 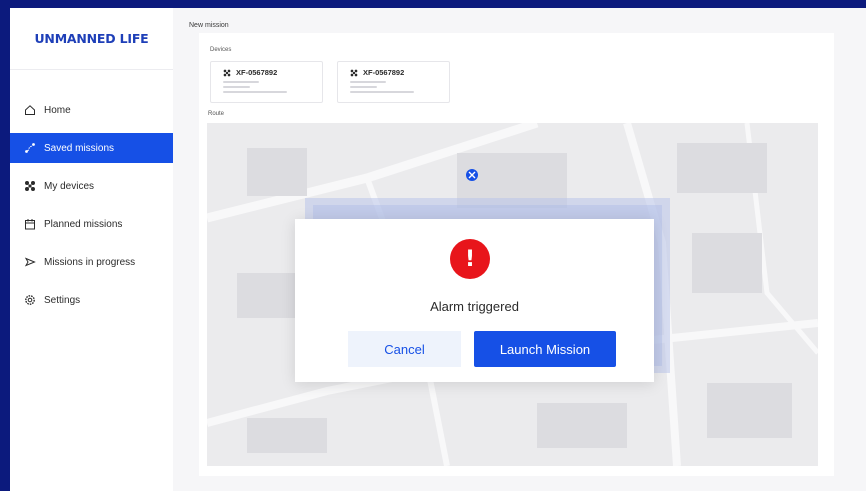 I want to click on devices-label: Devices, so click(x=221, y=50).